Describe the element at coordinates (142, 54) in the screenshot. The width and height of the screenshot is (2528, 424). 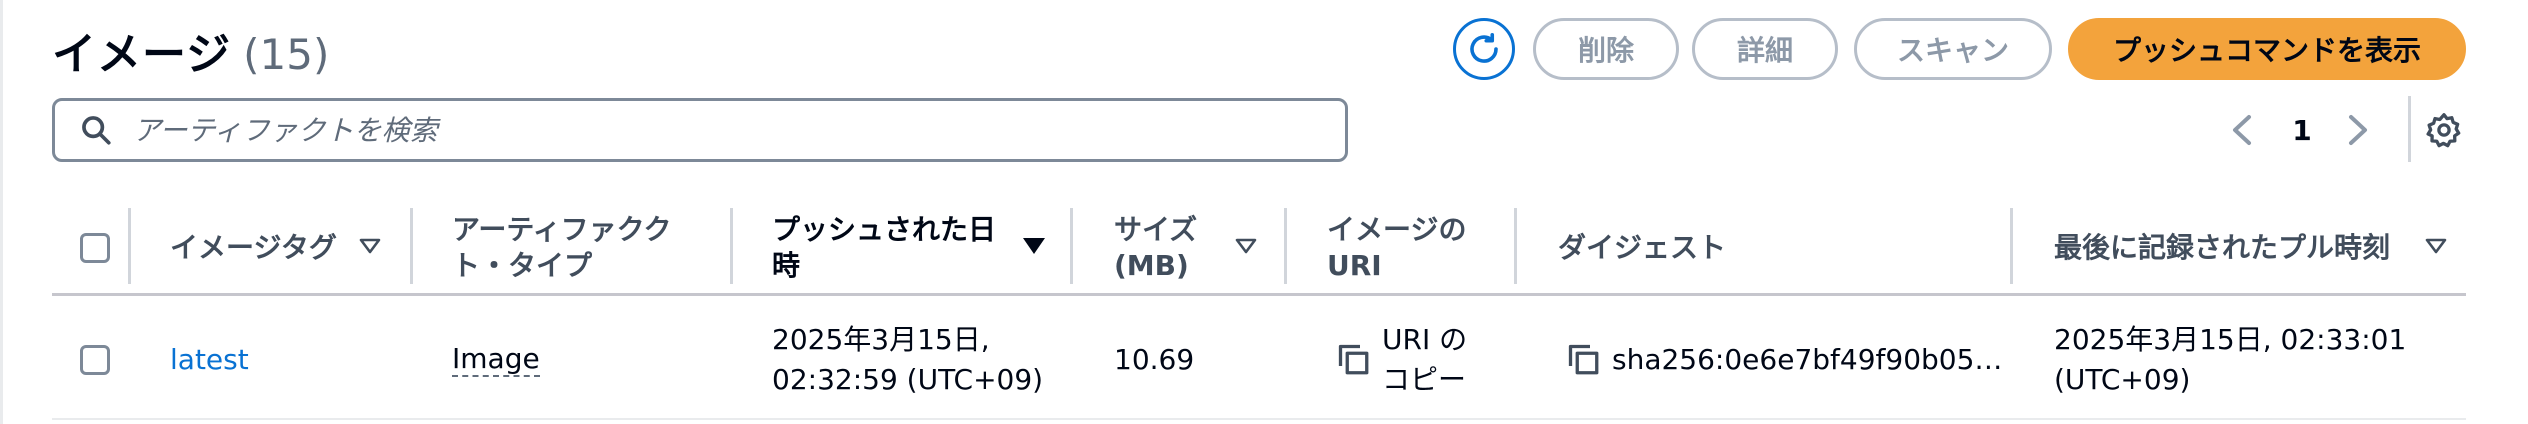
I see `title-text: イメージ` at that location.